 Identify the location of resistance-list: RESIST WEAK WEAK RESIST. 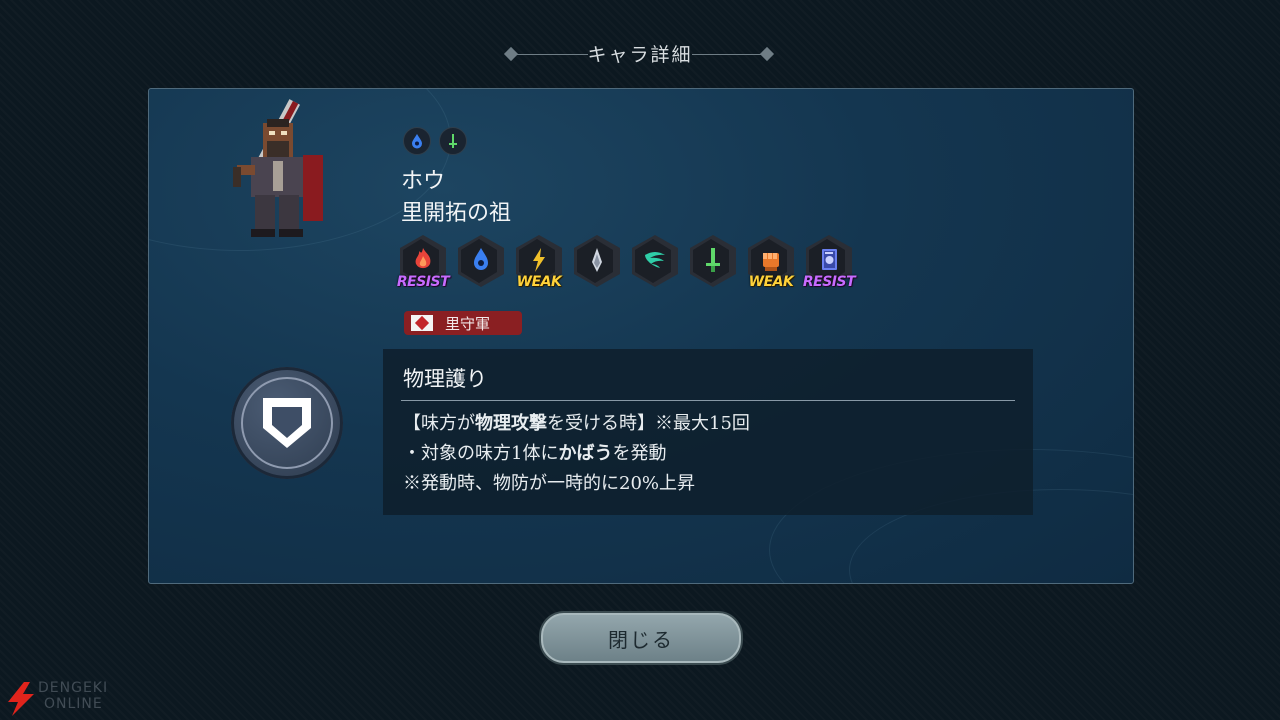
(626, 264).